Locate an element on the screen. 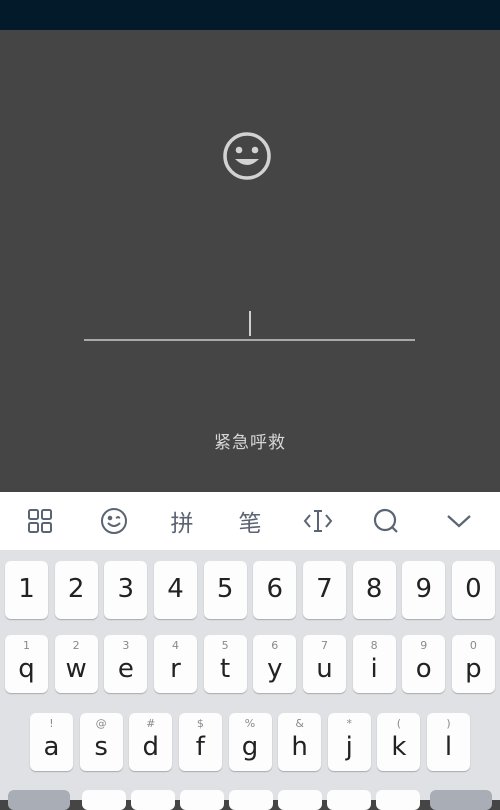 This screenshot has width=500, height=810. smiley-icon is located at coordinates (247, 156).